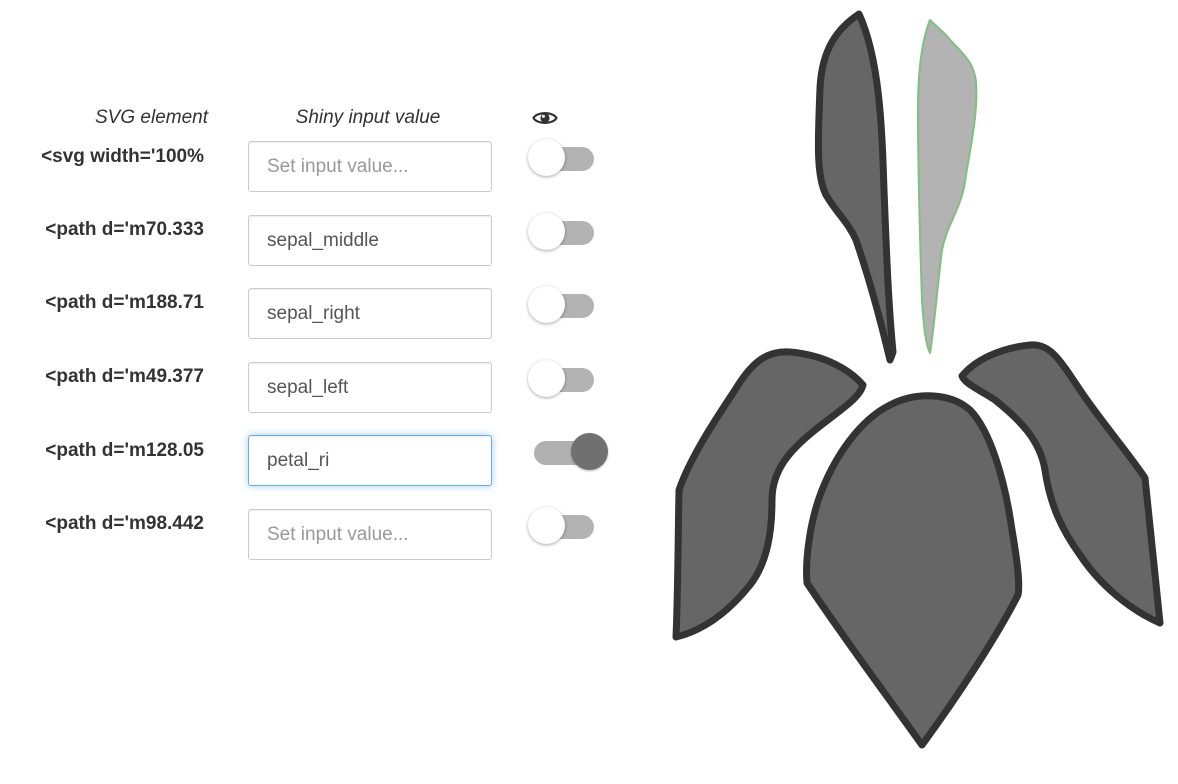 The height and width of the screenshot is (784, 1178). Describe the element at coordinates (855, 187) in the screenshot. I see `sepal-left-shape` at that location.